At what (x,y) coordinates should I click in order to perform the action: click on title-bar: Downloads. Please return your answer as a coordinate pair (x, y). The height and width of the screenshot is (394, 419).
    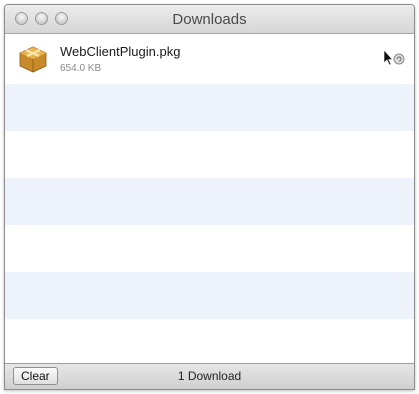
    Looking at the image, I should click on (209, 19).